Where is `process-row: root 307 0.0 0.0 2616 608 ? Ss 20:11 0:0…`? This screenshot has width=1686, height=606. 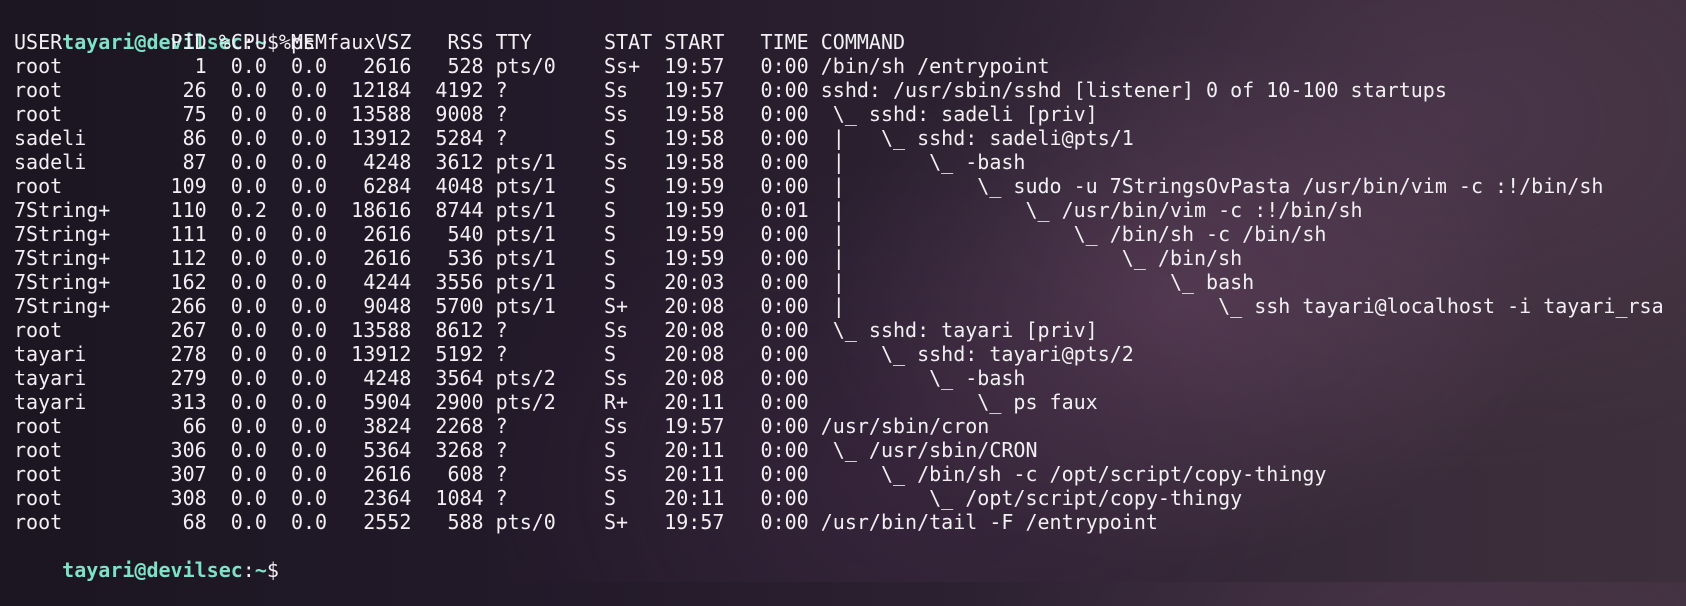
process-row: root 307 0.0 0.0 2616 608 ? Ss 20:11 0:0… is located at coordinates (670, 474).